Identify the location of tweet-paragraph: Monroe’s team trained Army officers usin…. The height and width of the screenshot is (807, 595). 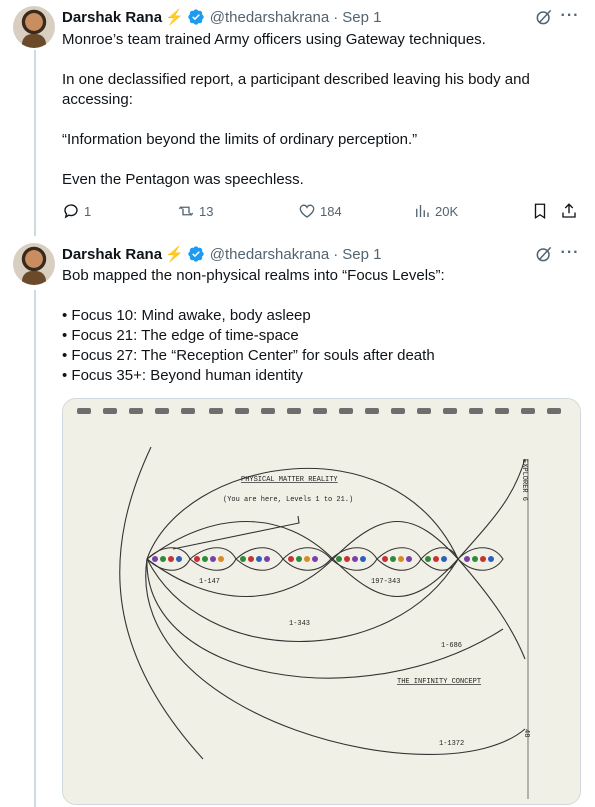
(274, 39).